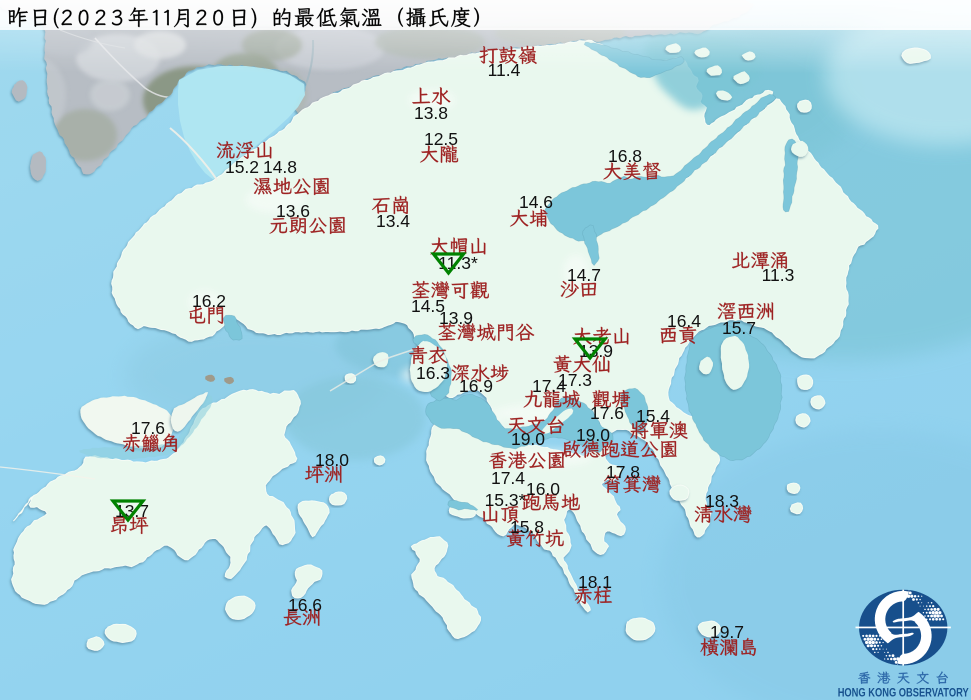  I want to click on svg-text: HONG KONG OBSERVATORY, so click(903, 694).